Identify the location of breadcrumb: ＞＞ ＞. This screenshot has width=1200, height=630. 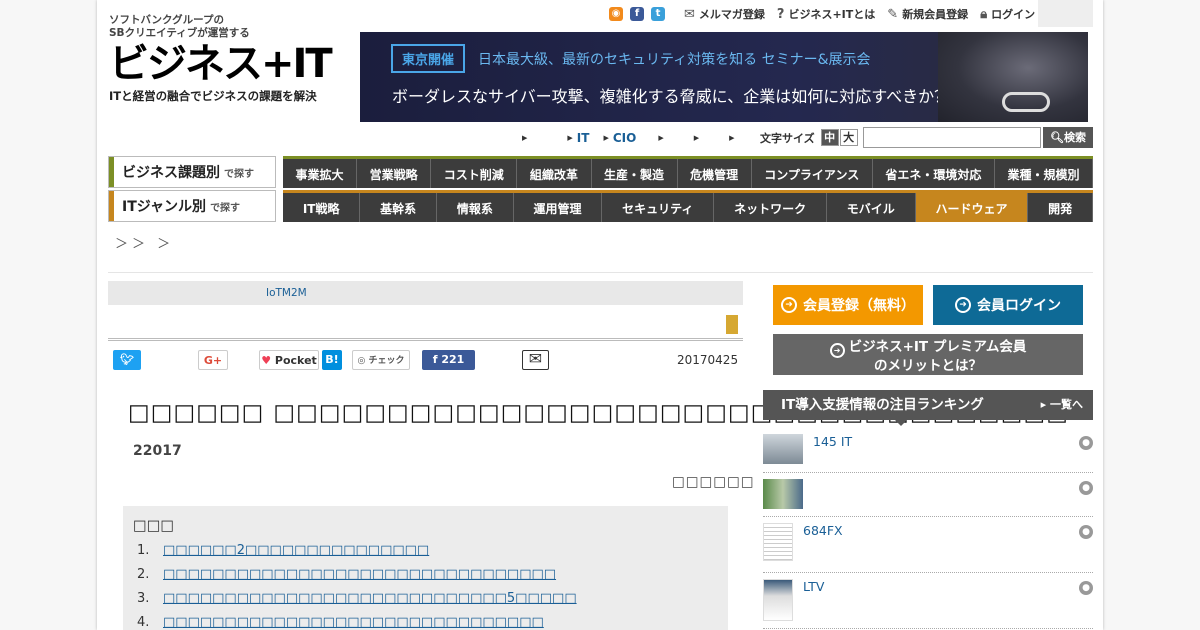
(144, 242).